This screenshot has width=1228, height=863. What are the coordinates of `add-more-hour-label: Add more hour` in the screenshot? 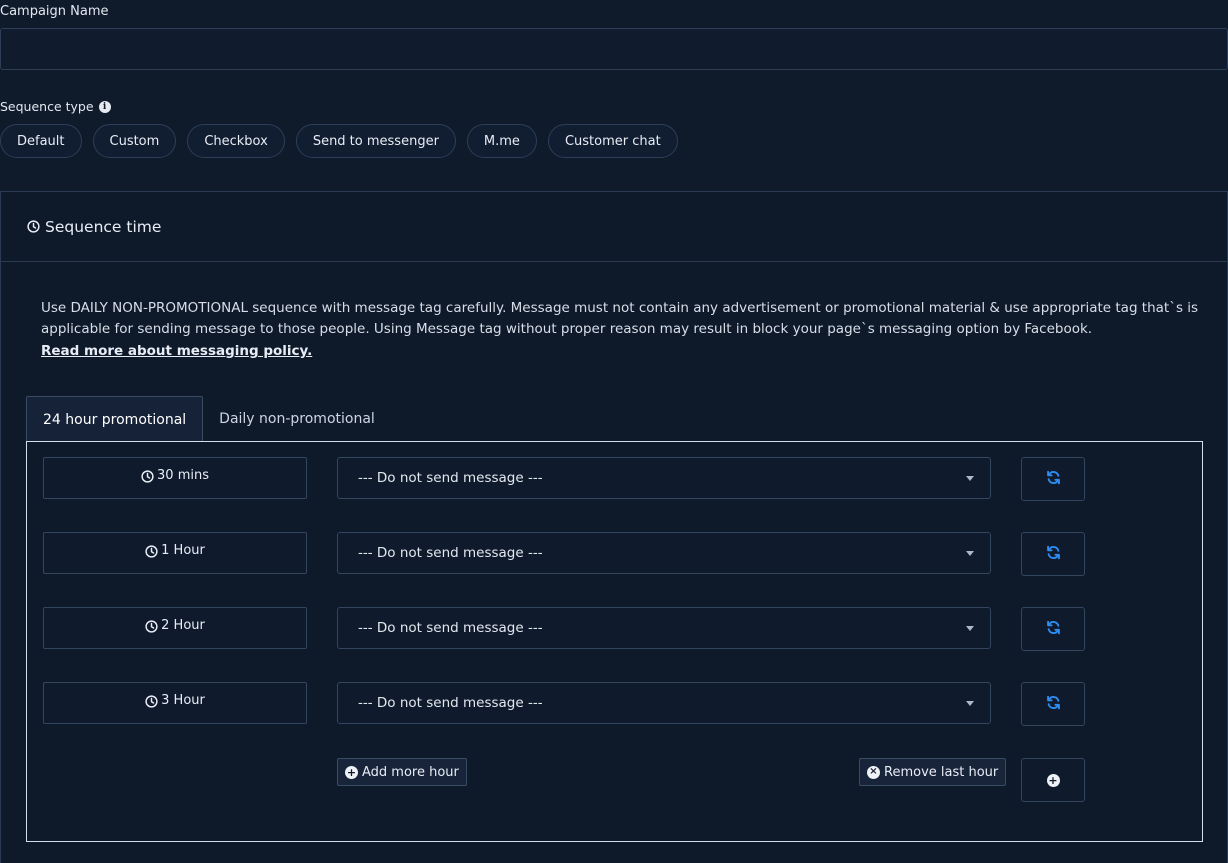 It's located at (410, 772).